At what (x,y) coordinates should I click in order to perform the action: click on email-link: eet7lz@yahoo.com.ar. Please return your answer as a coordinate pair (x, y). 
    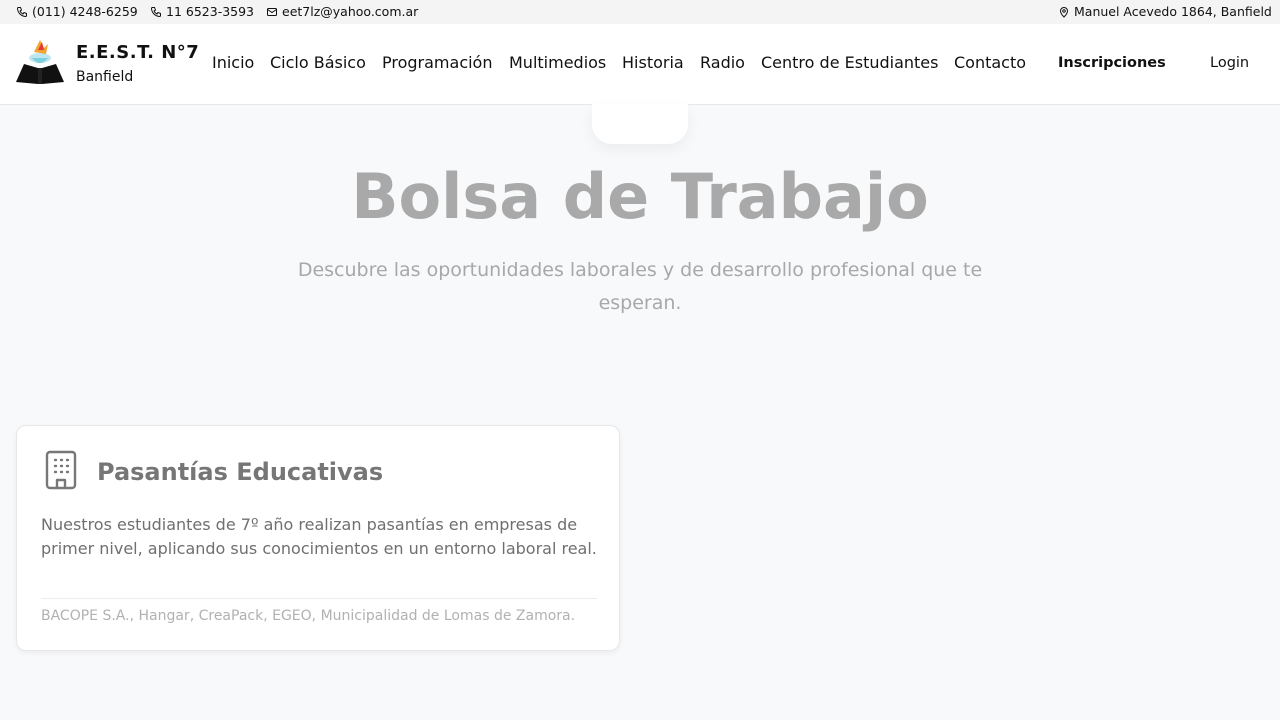
    Looking at the image, I should click on (342, 11).